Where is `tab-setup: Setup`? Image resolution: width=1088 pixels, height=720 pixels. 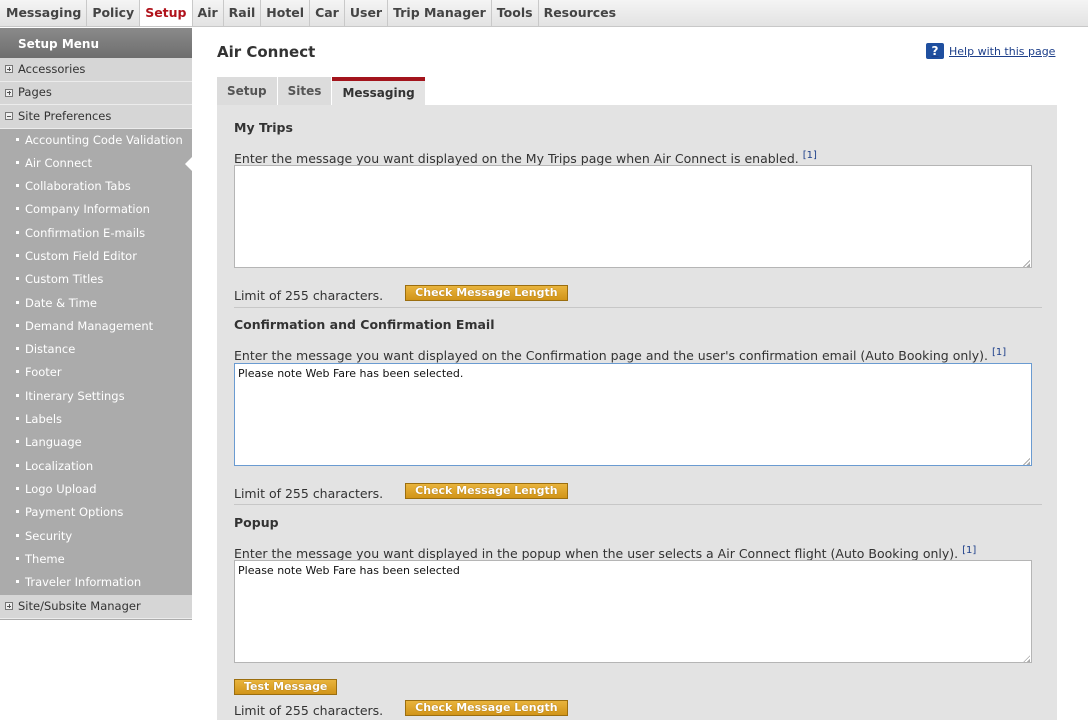
tab-setup: Setup is located at coordinates (247, 91).